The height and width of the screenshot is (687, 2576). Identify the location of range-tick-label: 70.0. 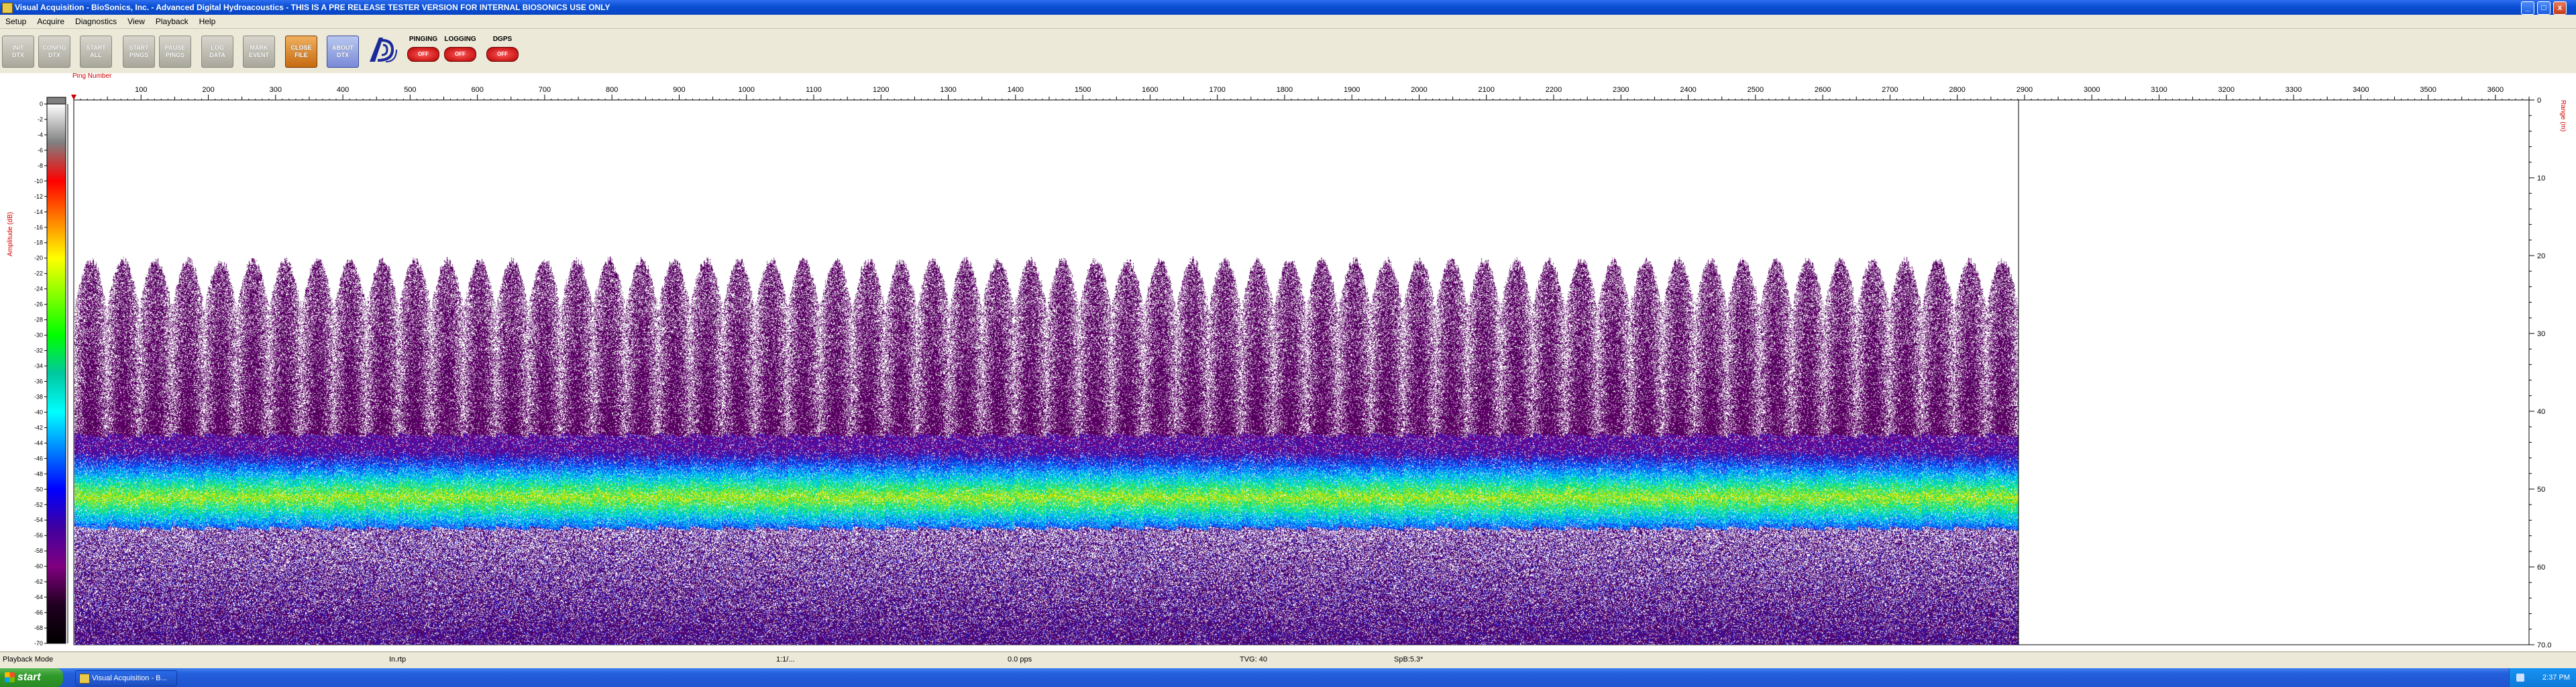
(2544, 645).